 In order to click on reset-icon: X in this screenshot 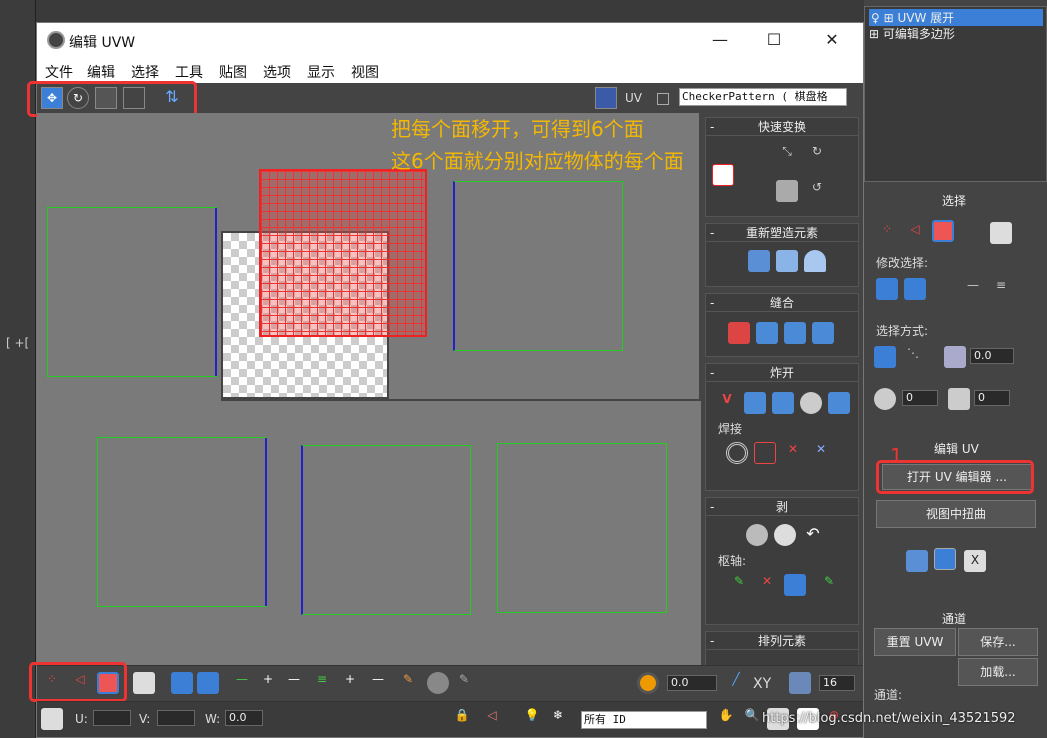, I will do `click(975, 561)`.